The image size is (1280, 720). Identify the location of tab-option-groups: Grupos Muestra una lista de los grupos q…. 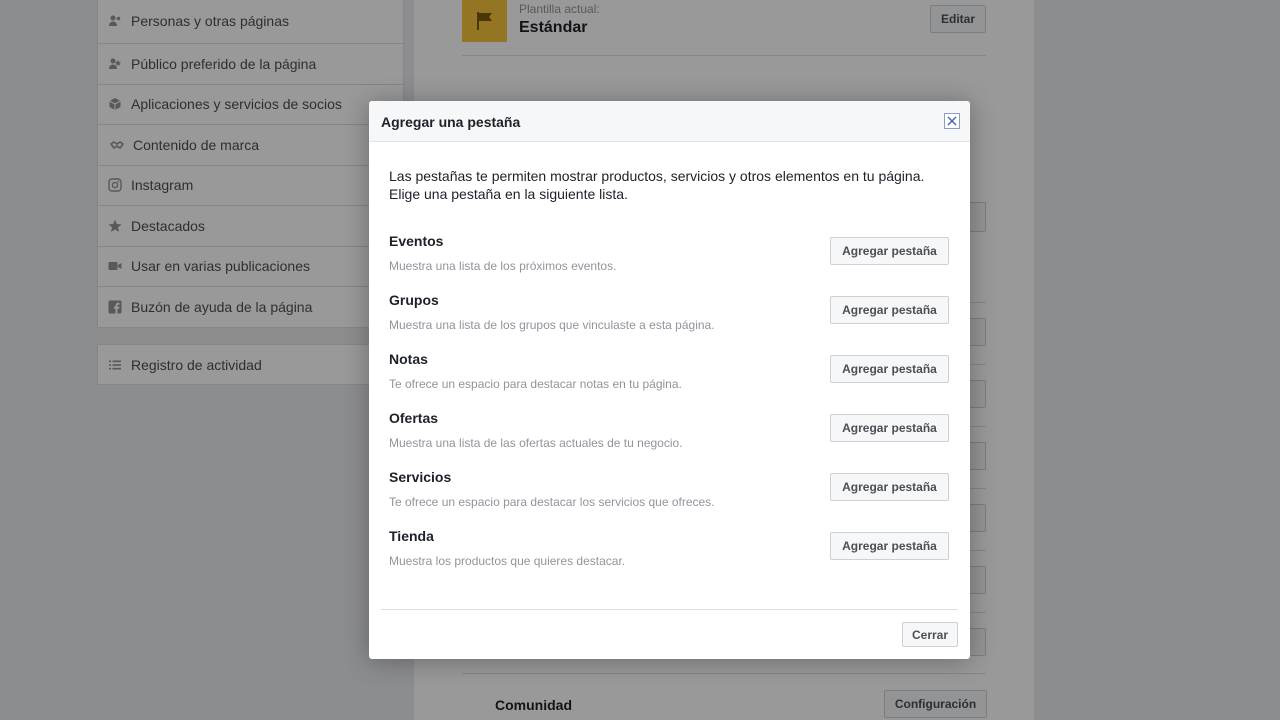
(669, 317).